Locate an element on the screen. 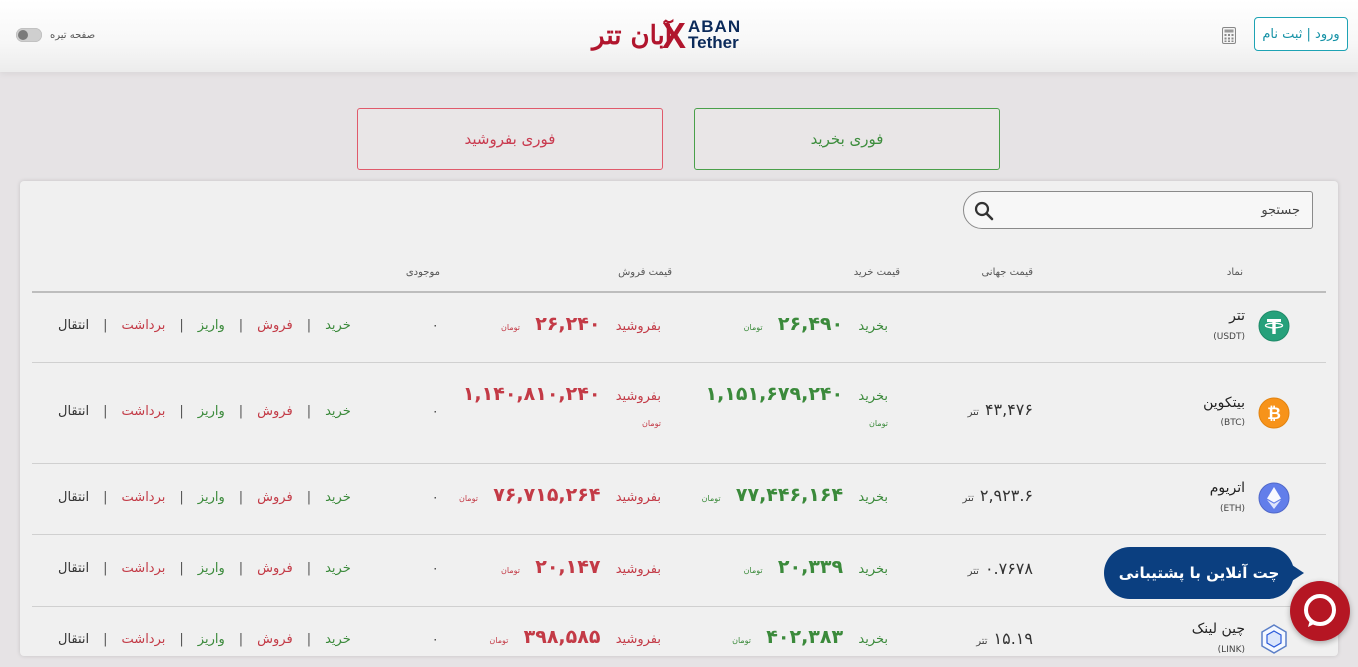 Image resolution: width=1358 pixels, height=667 pixels. sell-price-cell: بفروشید ۷۶,۷۱۵,۲۶۴ تومان is located at coordinates (560, 495).